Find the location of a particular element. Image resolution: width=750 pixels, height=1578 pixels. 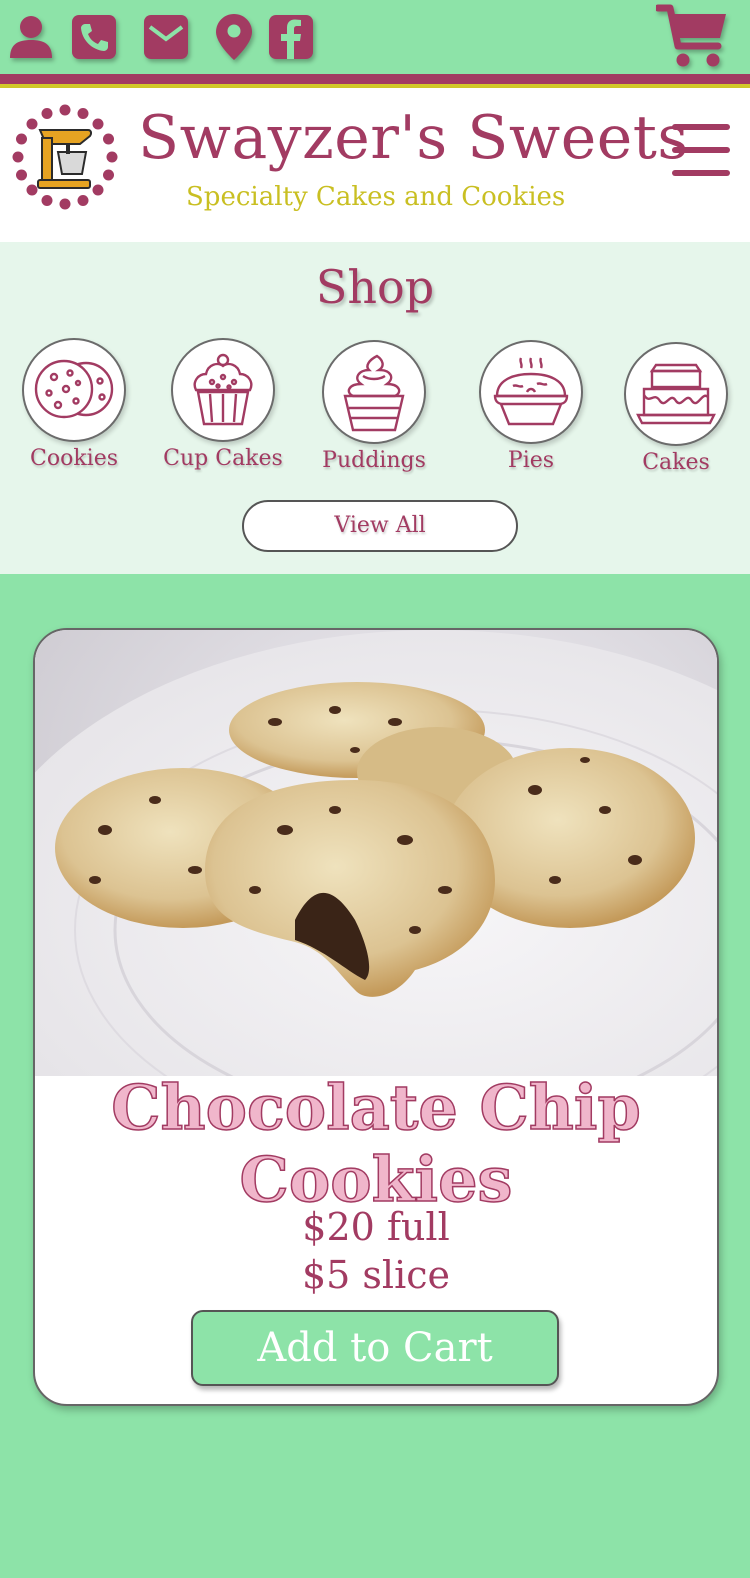

user-icon is located at coordinates (31, 37).